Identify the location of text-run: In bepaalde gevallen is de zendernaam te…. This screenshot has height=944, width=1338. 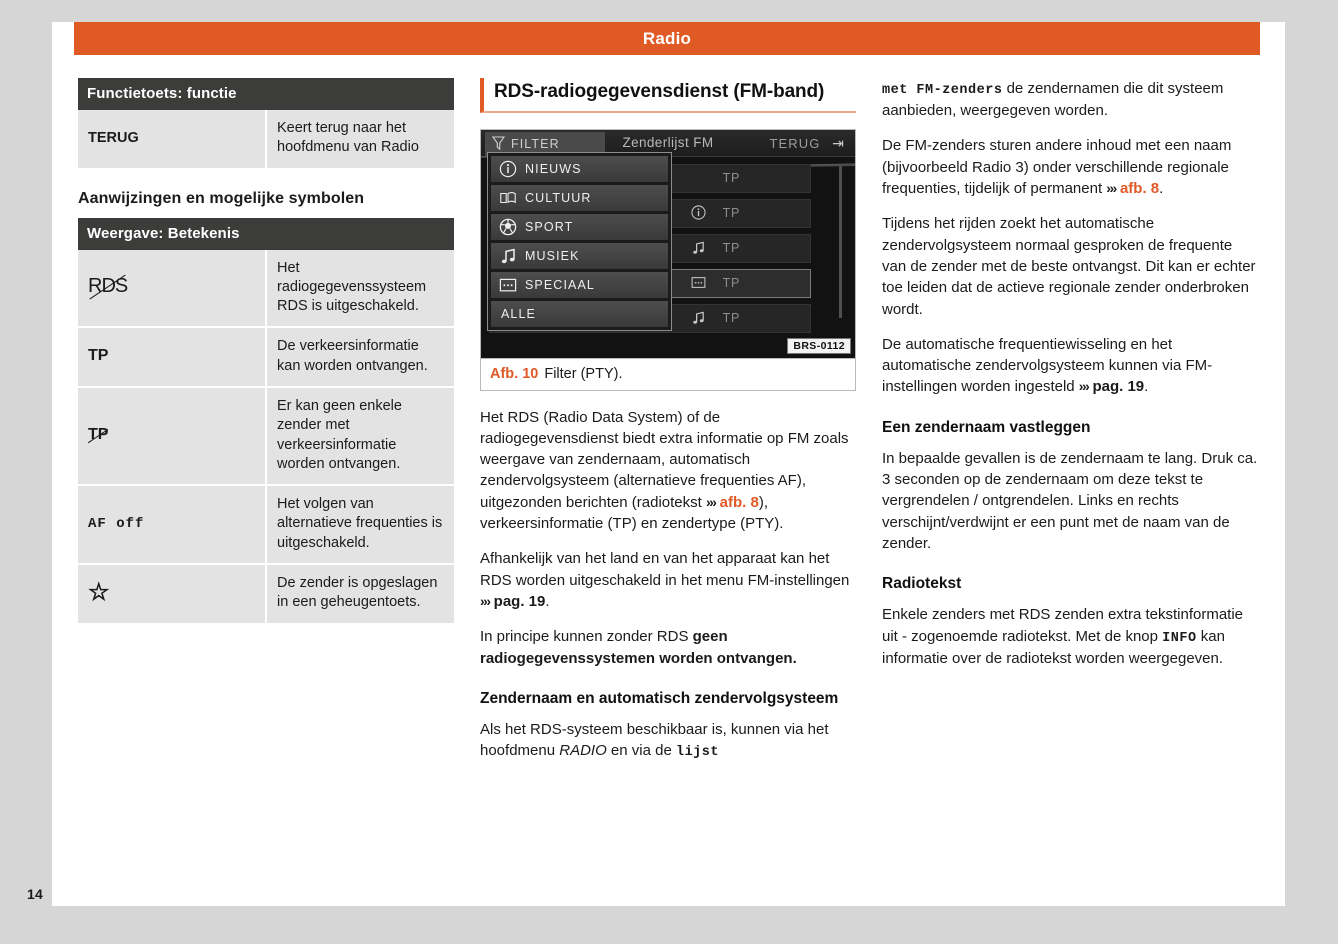
(1070, 501).